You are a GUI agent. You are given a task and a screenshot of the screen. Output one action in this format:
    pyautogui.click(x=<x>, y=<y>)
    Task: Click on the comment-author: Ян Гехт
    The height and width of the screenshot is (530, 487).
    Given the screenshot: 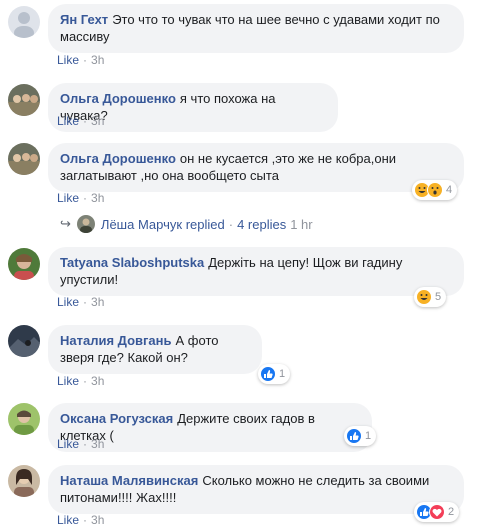 What is the action you would take?
    pyautogui.click(x=84, y=19)
    